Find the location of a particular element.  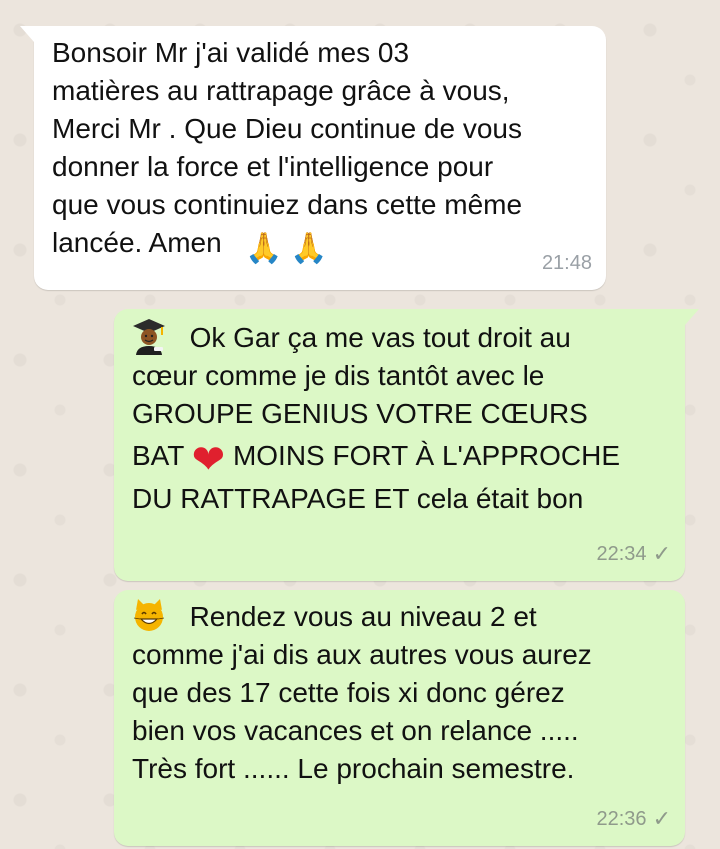

message-line-text: MOINS FORT À L'APPROCHE is located at coordinates (426, 455).